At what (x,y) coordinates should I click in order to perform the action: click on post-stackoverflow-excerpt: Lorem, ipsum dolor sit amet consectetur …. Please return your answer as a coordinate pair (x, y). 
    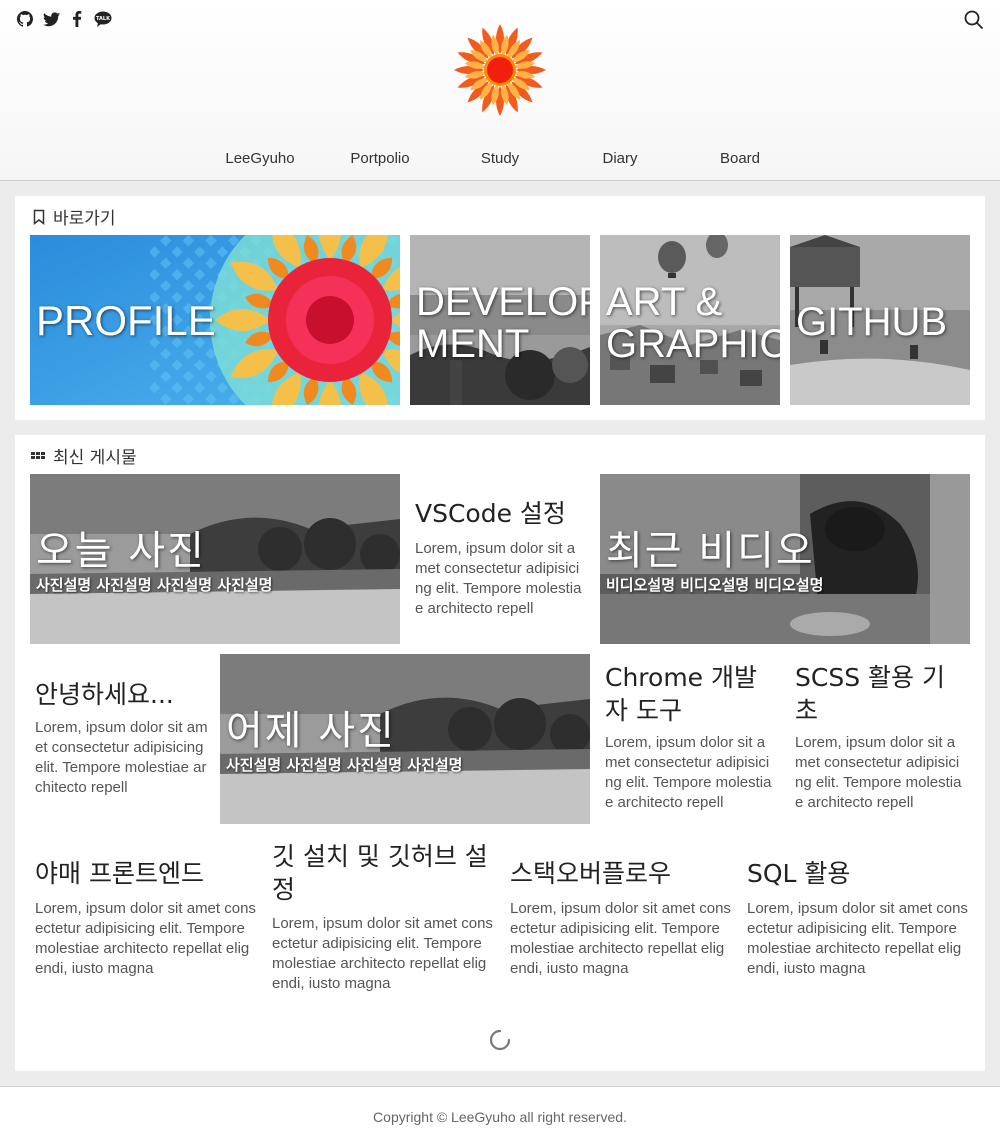
    Looking at the image, I should click on (620, 938).